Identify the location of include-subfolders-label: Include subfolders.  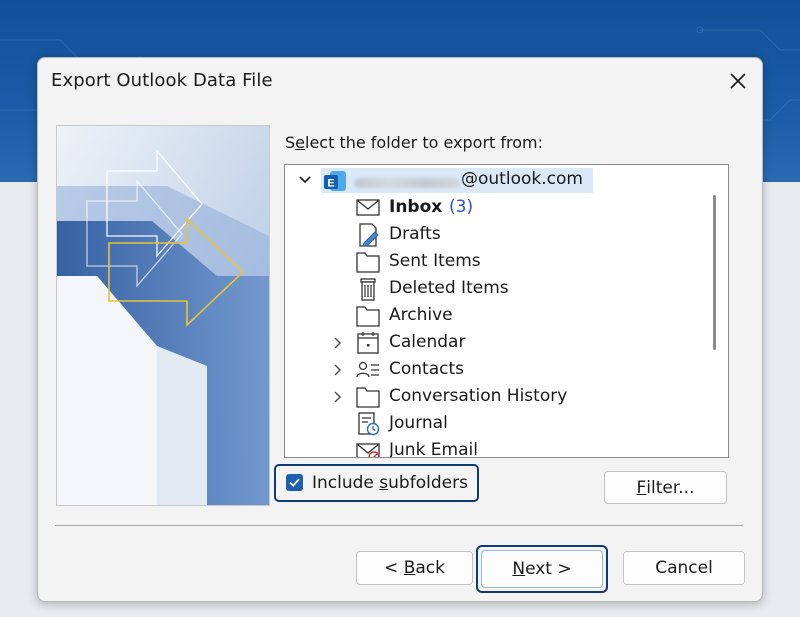
(390, 483).